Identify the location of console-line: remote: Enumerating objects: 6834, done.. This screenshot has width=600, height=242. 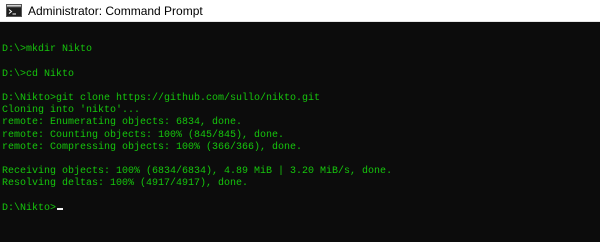
(122, 123).